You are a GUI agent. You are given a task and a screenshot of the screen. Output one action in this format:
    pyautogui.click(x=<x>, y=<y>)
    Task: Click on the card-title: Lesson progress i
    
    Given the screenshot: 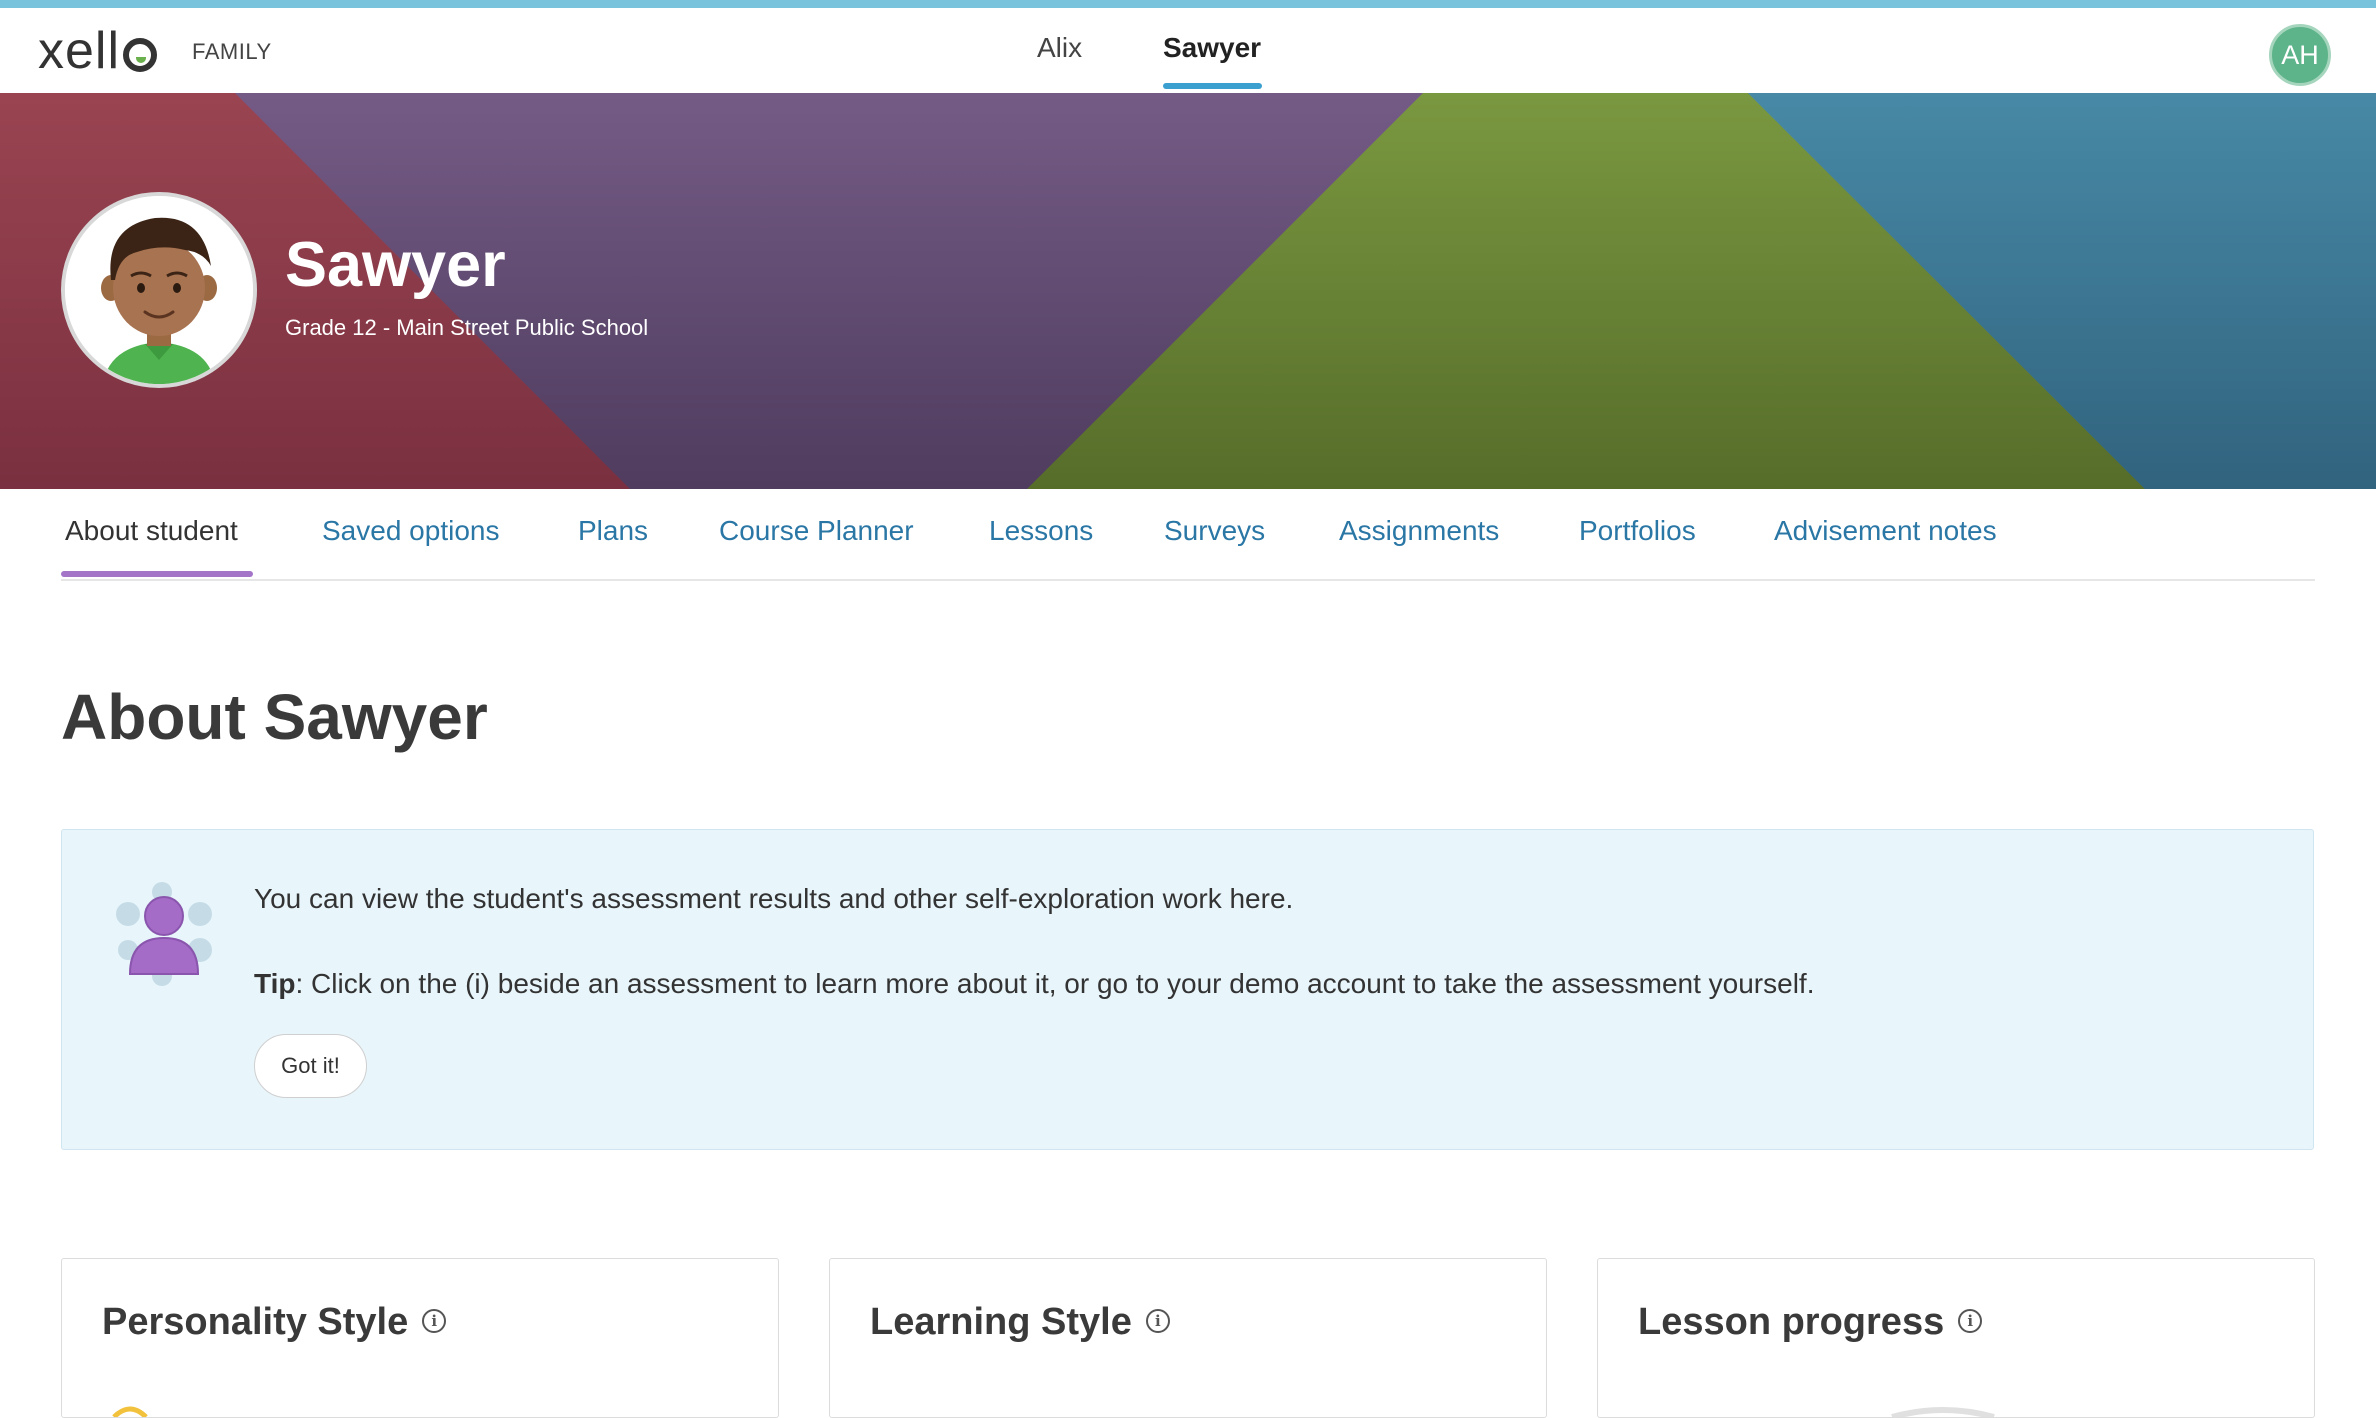 What is the action you would take?
    pyautogui.click(x=1810, y=1322)
    